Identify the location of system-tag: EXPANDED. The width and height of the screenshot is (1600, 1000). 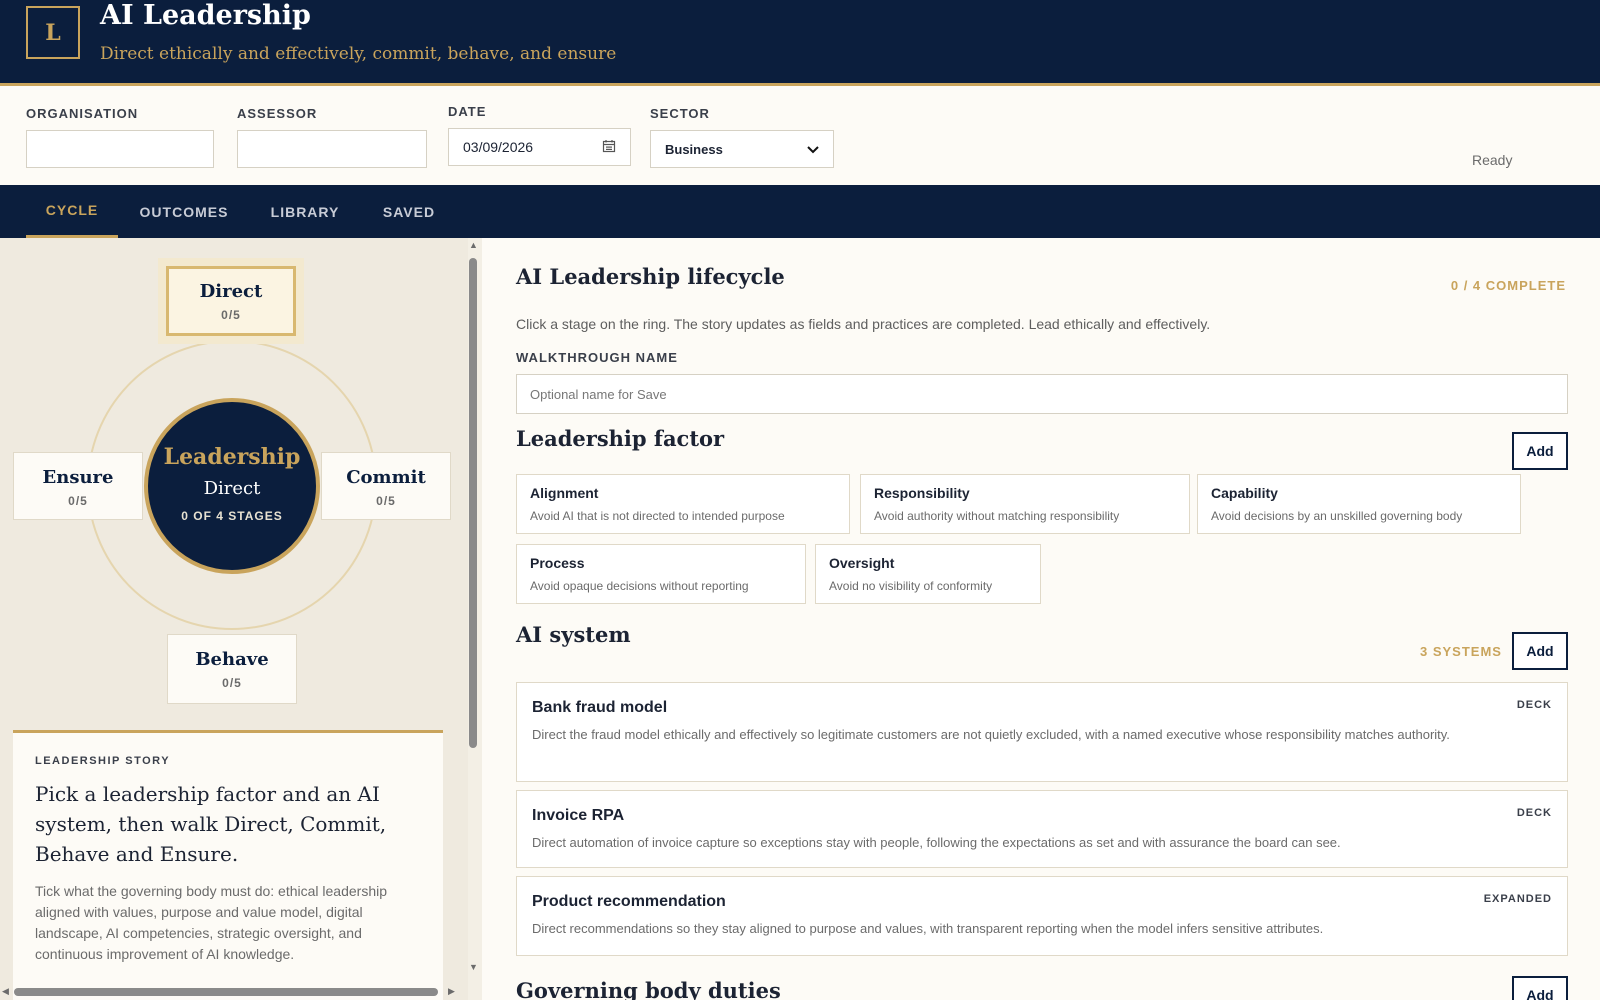
(1517, 899).